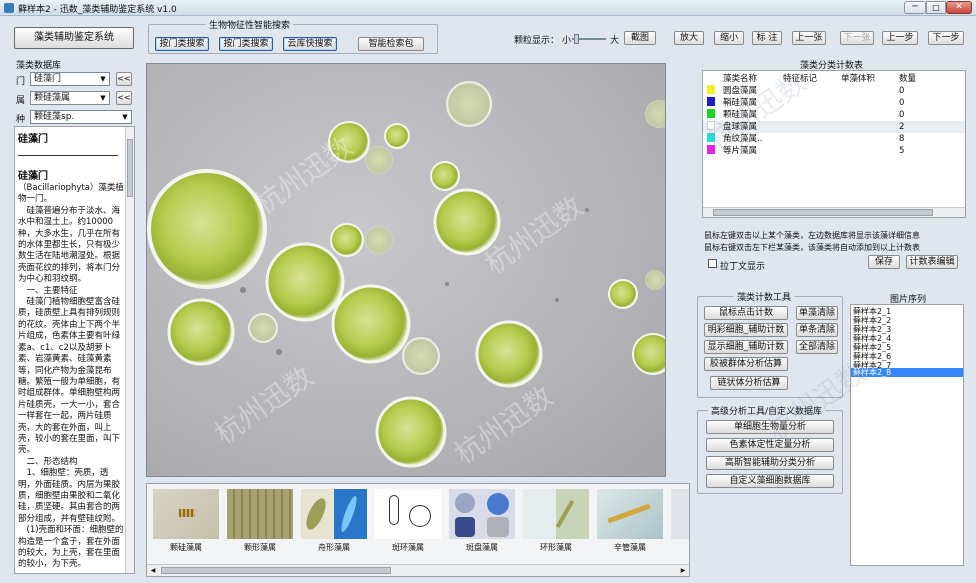 The width and height of the screenshot is (976, 583). I want to click on genus-select: 颗硅藻属 ▼, so click(70, 98).